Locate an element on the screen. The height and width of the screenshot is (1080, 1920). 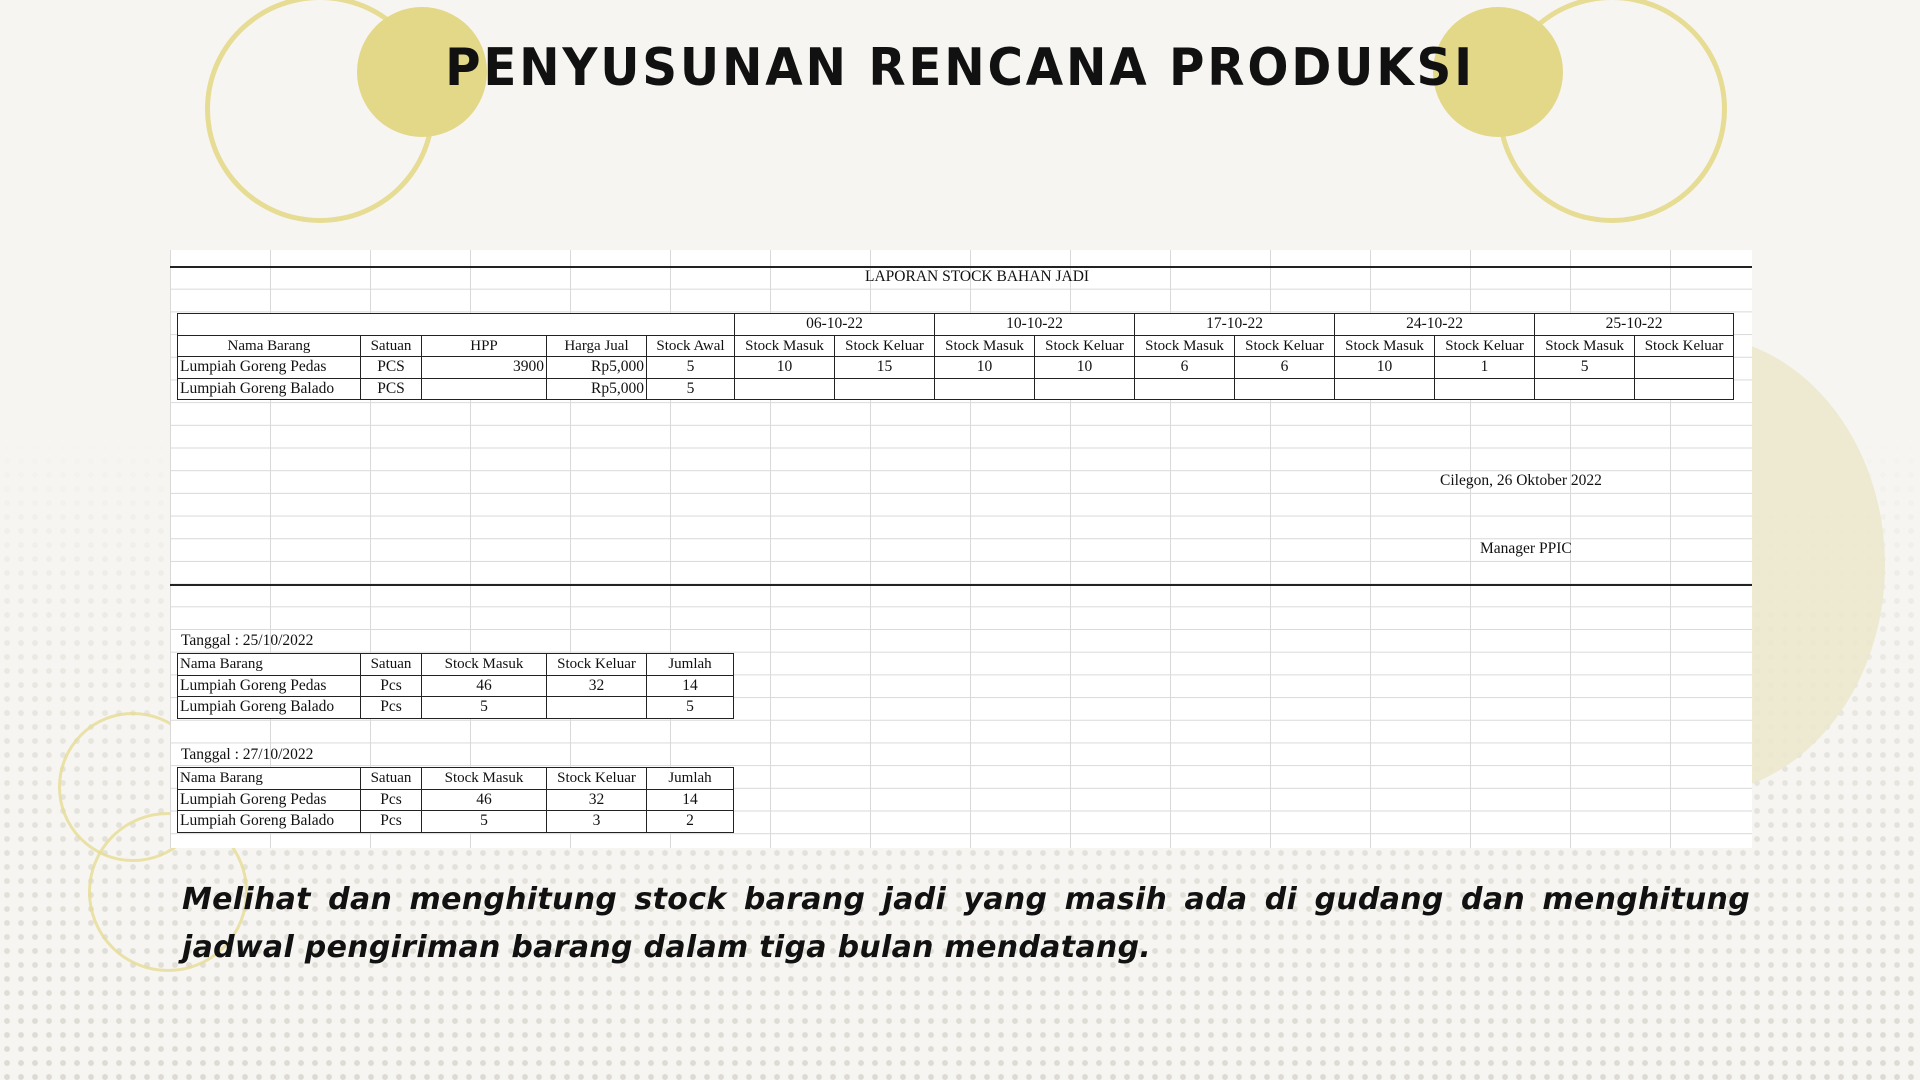
report-title: LAPORAN STOCK BAHAN JADI is located at coordinates (977, 276).